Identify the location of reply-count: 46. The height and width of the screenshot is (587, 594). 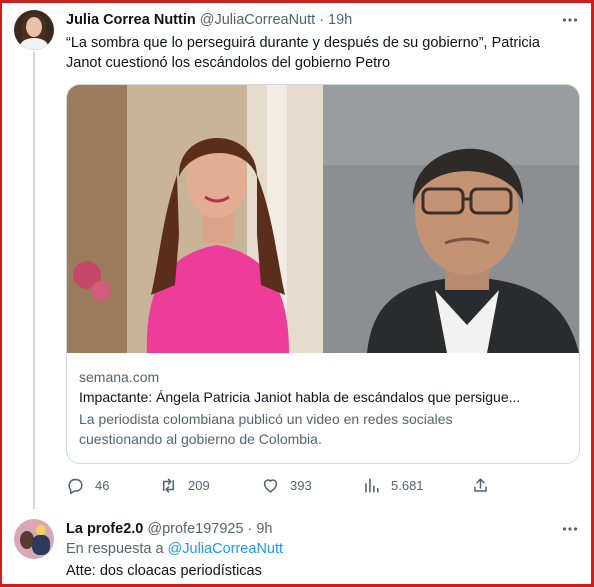
(102, 485).